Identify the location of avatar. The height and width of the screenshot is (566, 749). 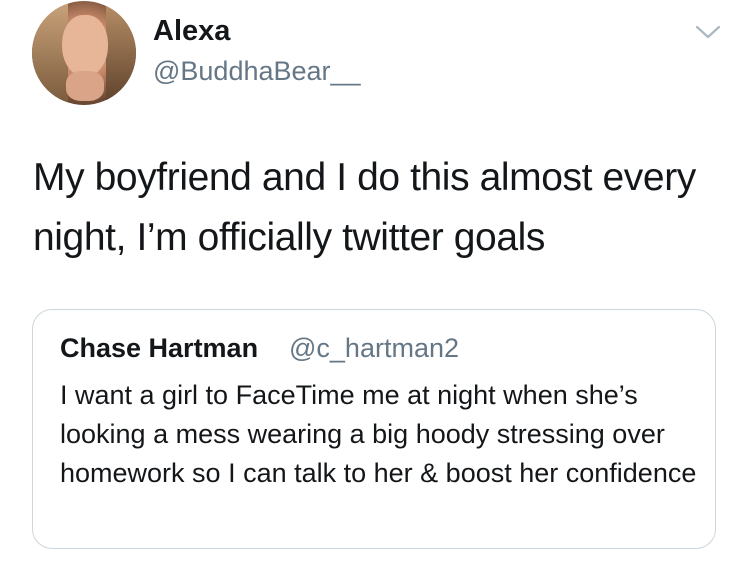
(84, 53).